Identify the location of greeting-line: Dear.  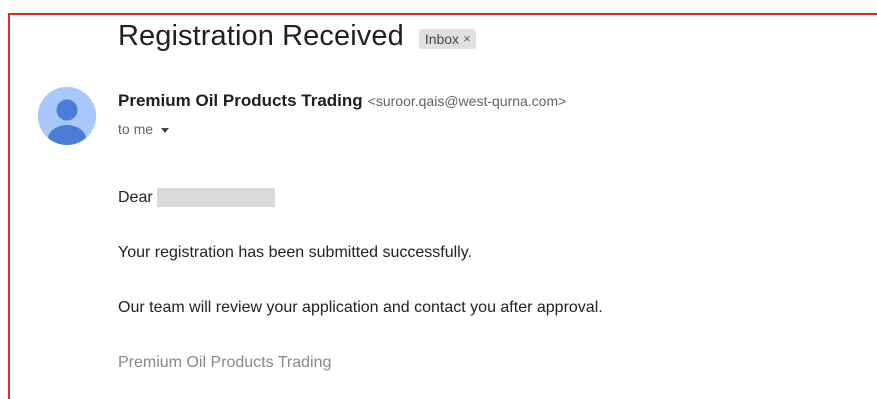
(196, 197).